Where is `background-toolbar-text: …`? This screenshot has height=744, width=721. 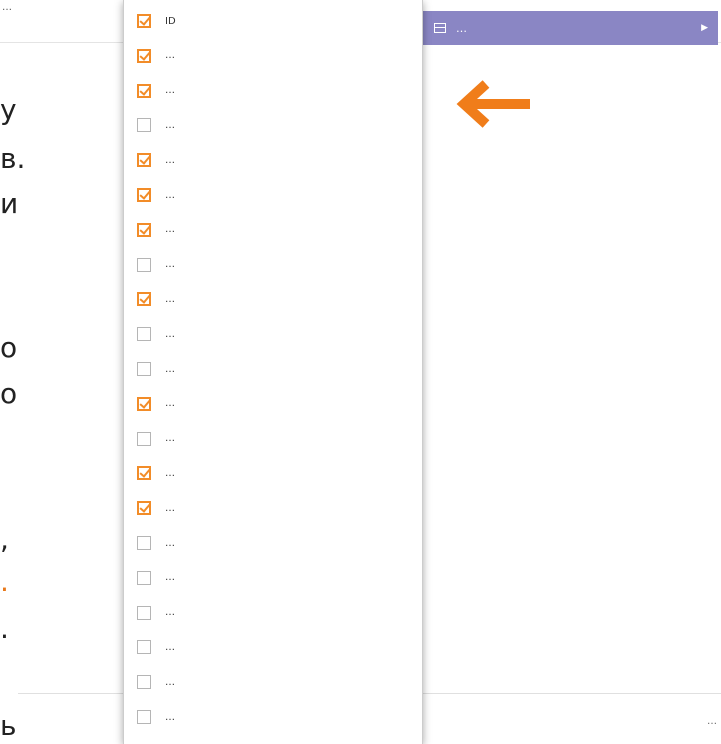
background-toolbar-text: … is located at coordinates (7, 7).